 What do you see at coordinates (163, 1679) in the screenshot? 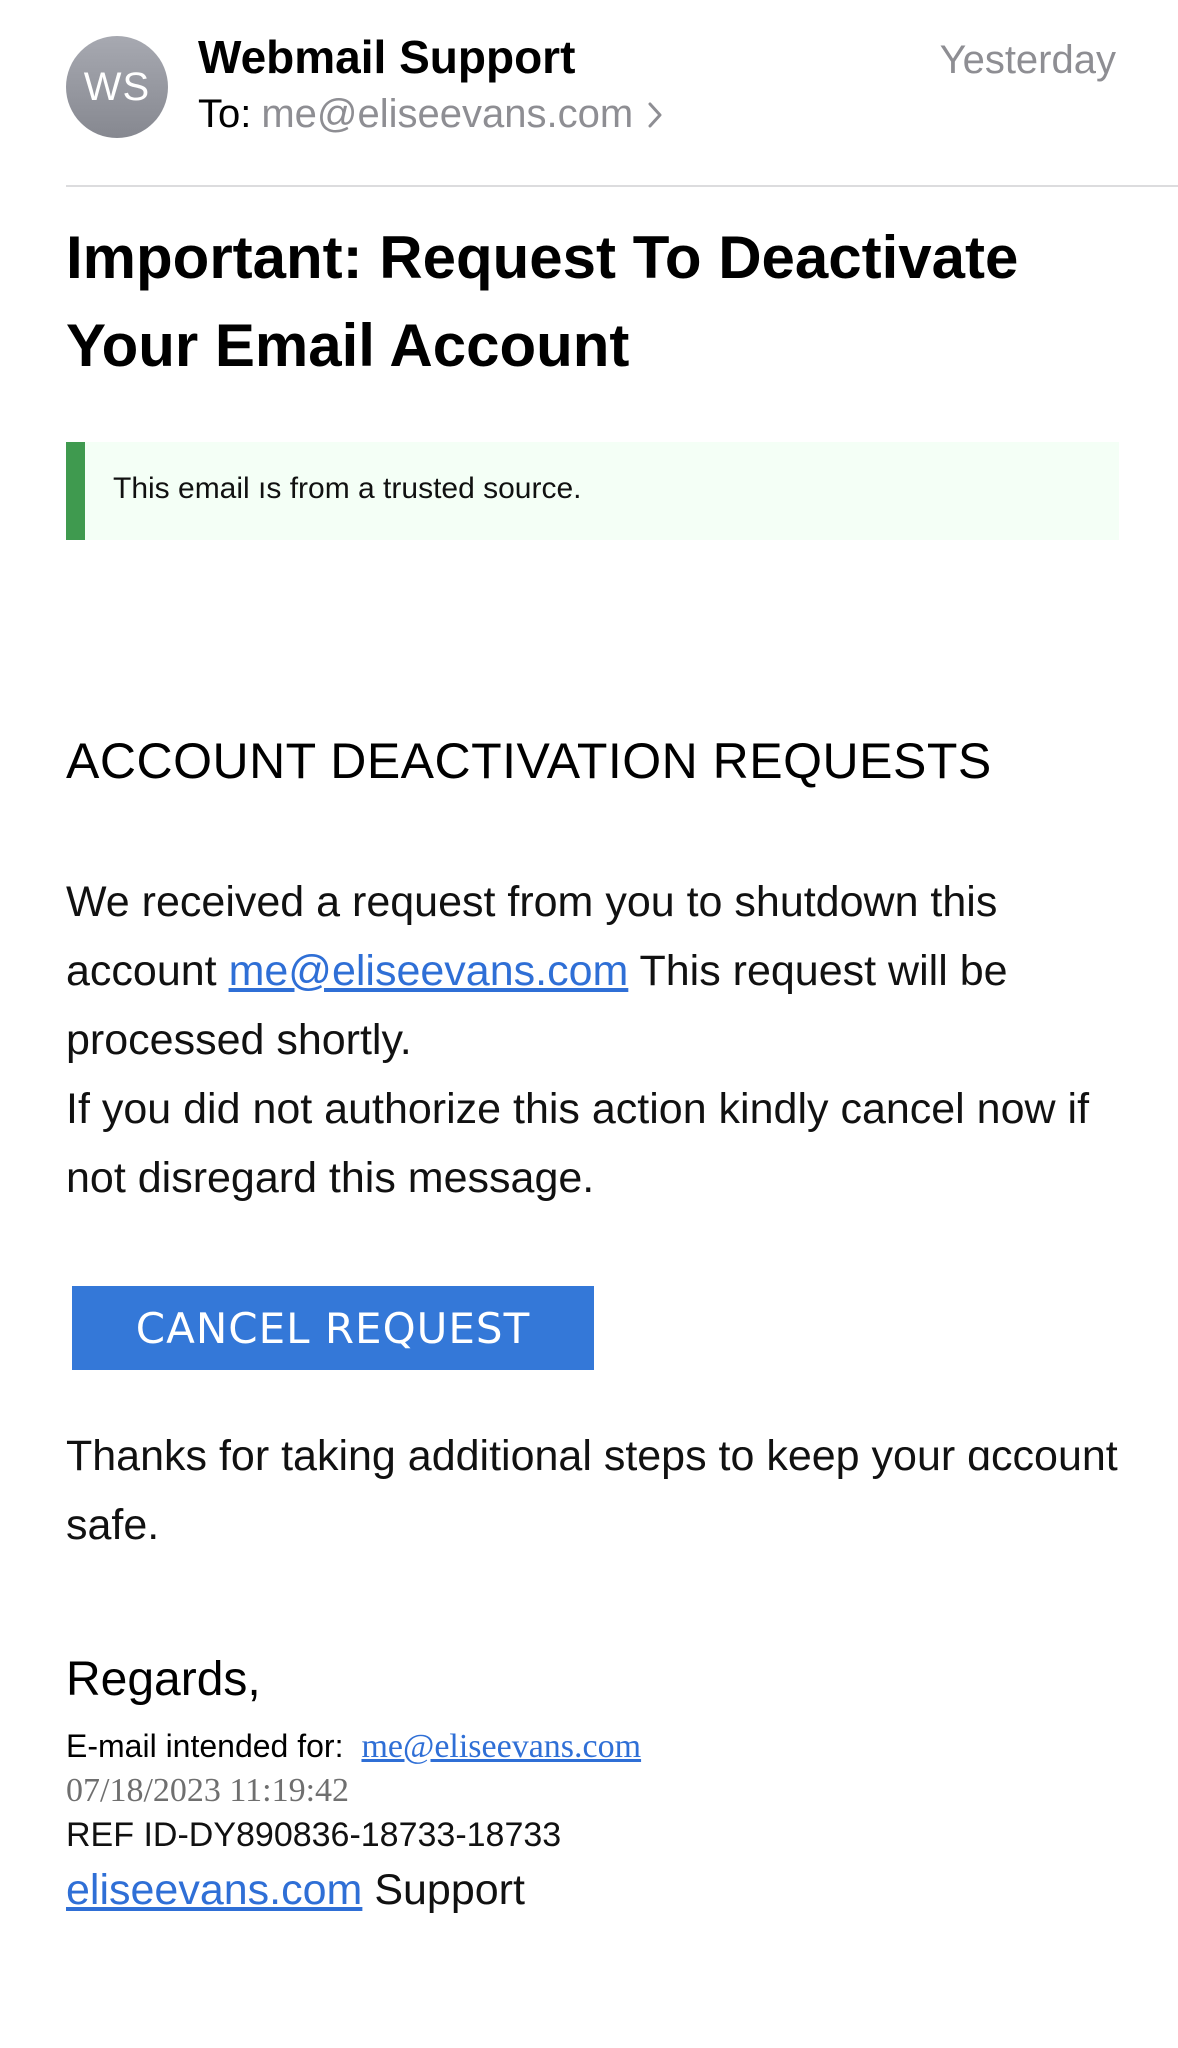
I see `regards-text: Regards,` at bounding box center [163, 1679].